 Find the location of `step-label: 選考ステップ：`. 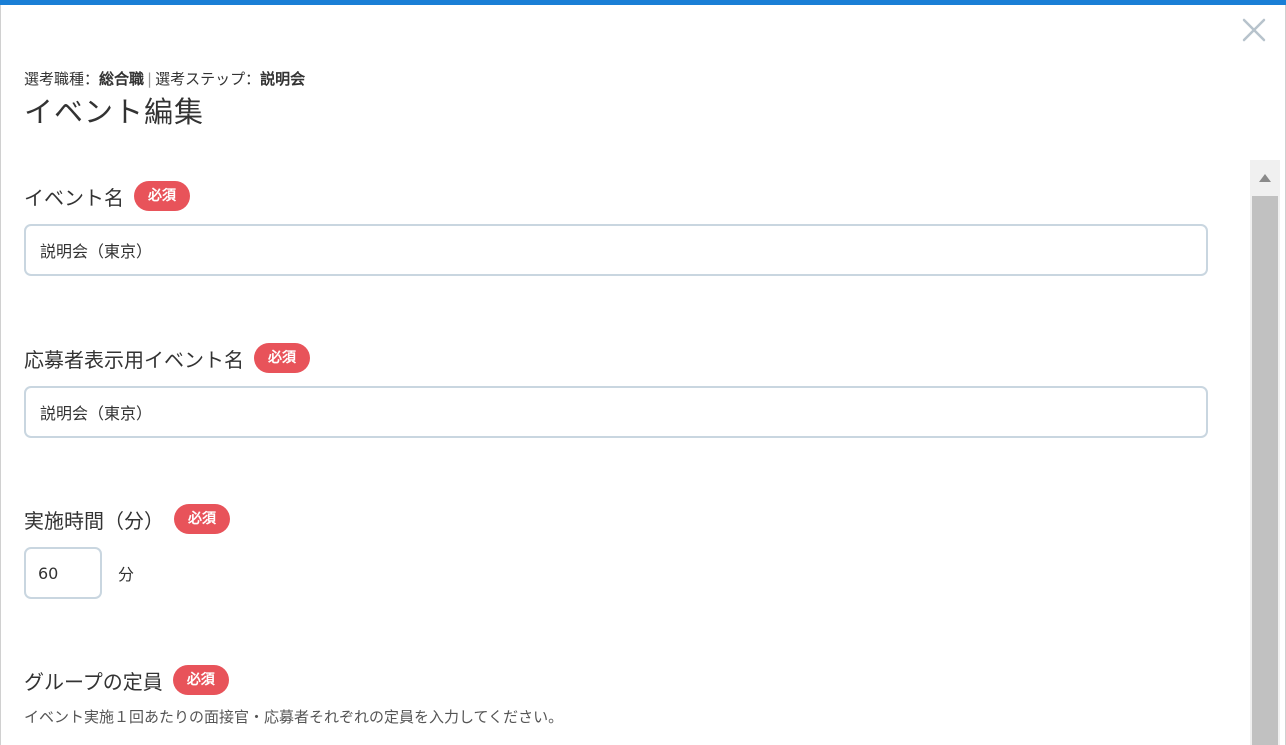

step-label: 選考ステップ： is located at coordinates (208, 79).